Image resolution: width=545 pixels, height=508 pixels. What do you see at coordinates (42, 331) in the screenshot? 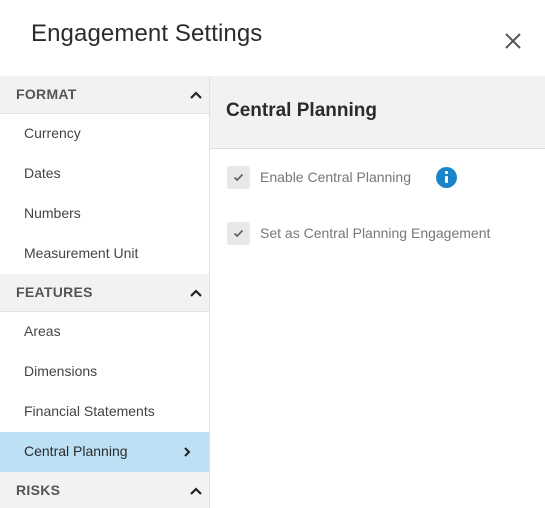
I see `sidebar-item-label: Areas` at bounding box center [42, 331].